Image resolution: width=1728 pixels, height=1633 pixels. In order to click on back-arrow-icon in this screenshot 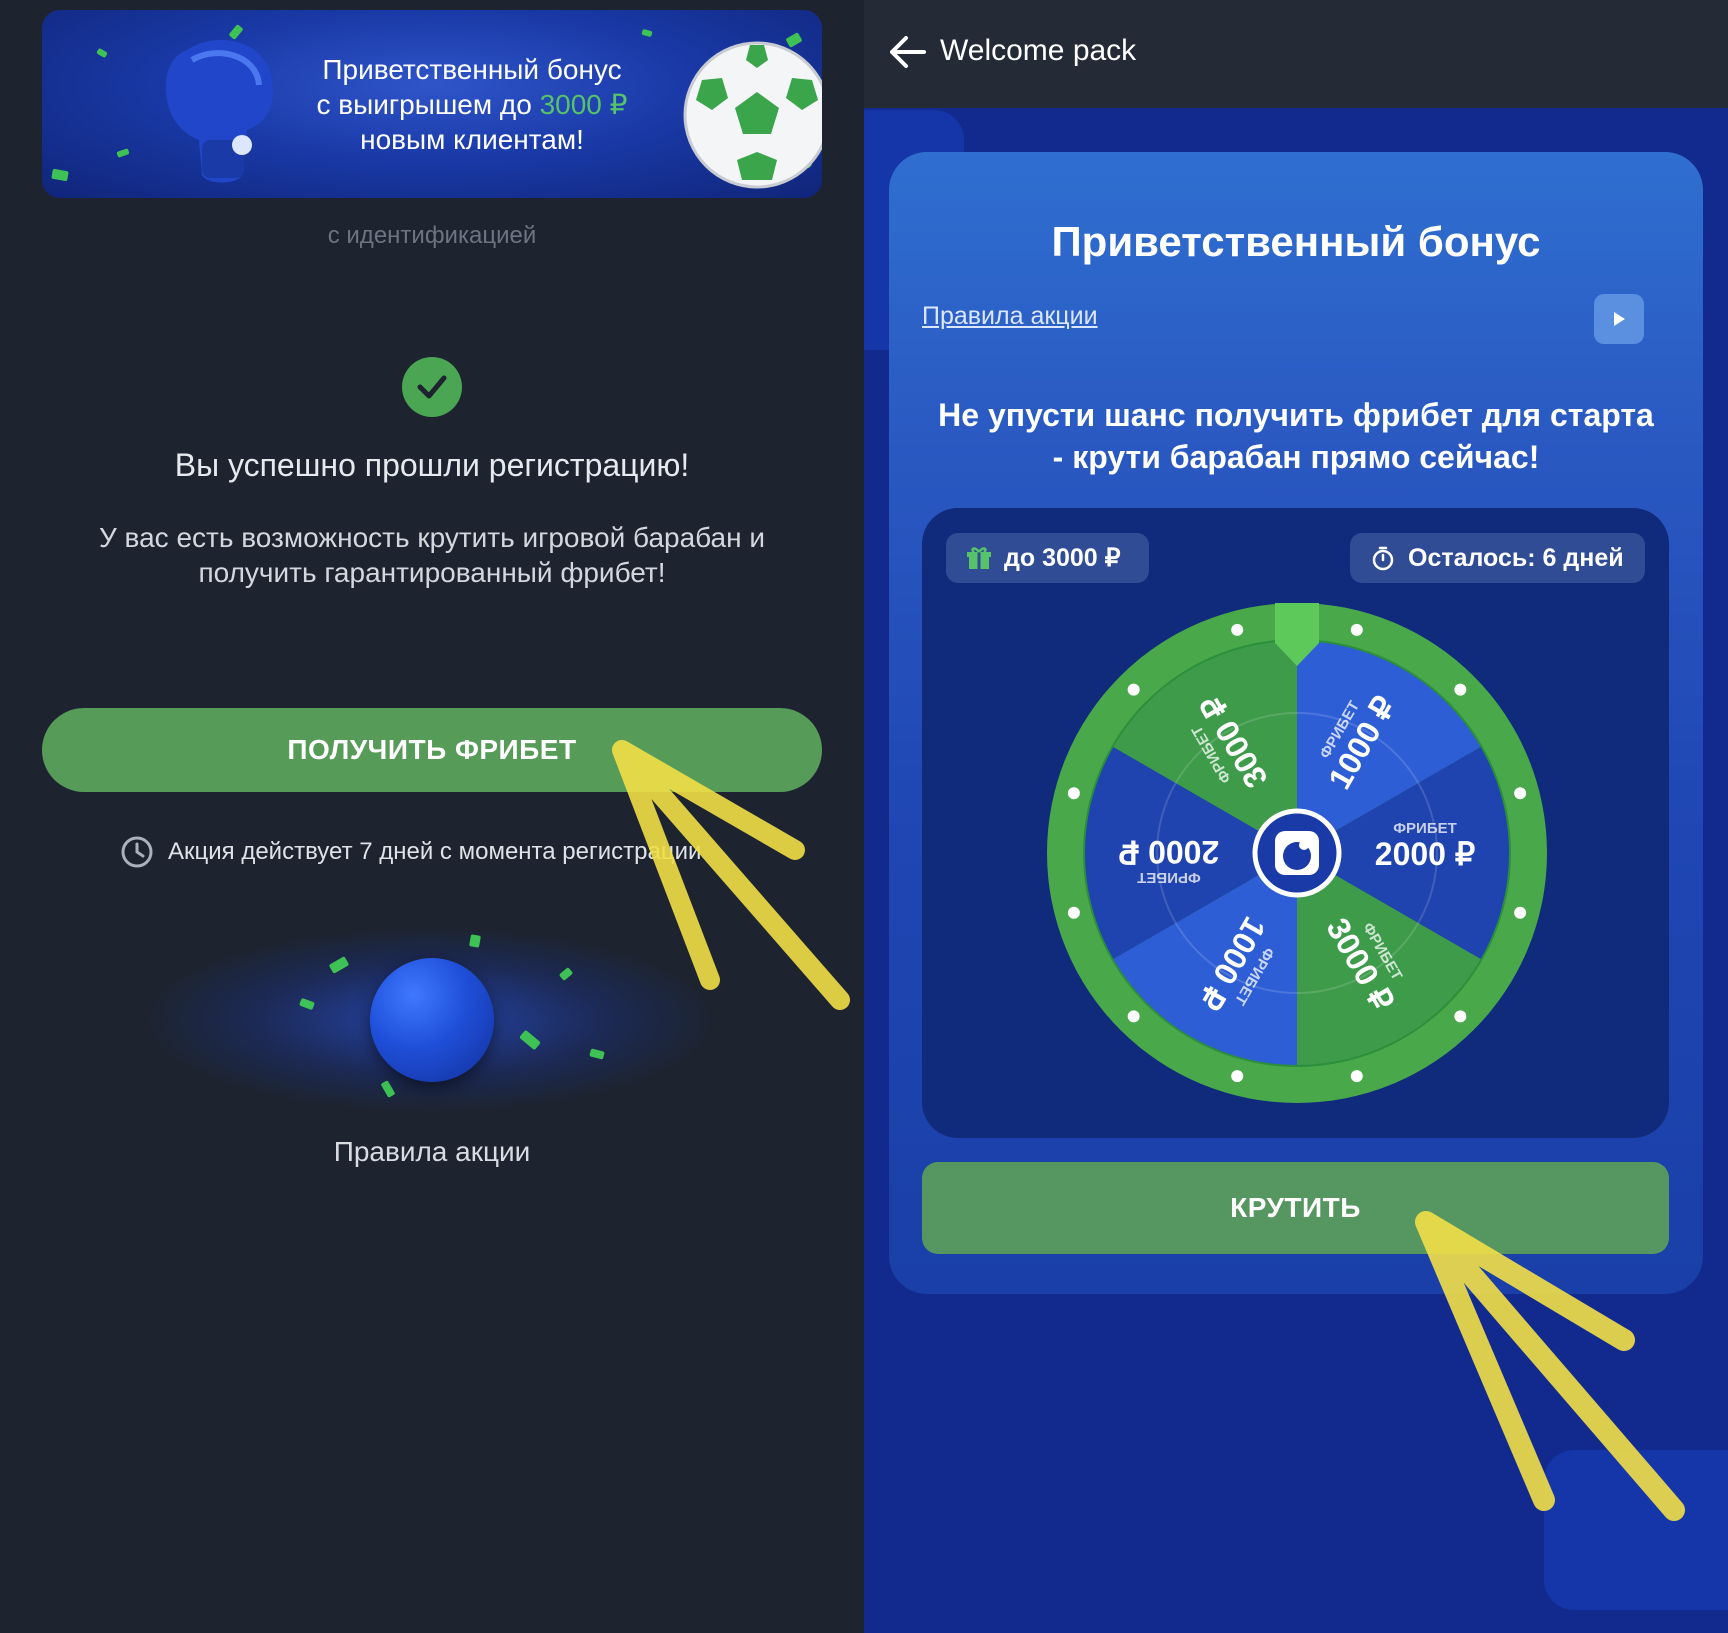, I will do `click(908, 52)`.